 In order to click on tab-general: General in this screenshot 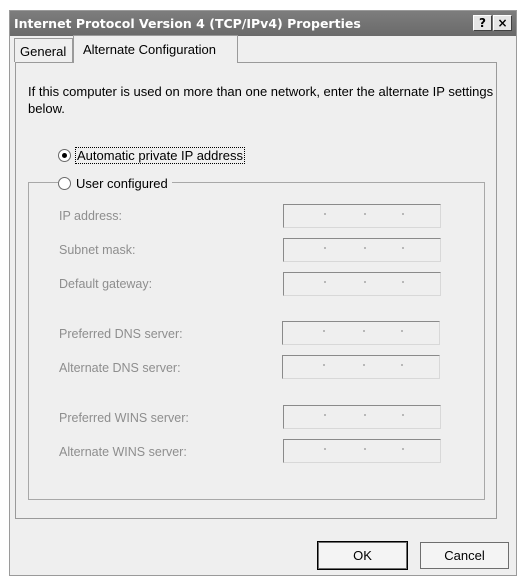, I will do `click(43, 50)`.